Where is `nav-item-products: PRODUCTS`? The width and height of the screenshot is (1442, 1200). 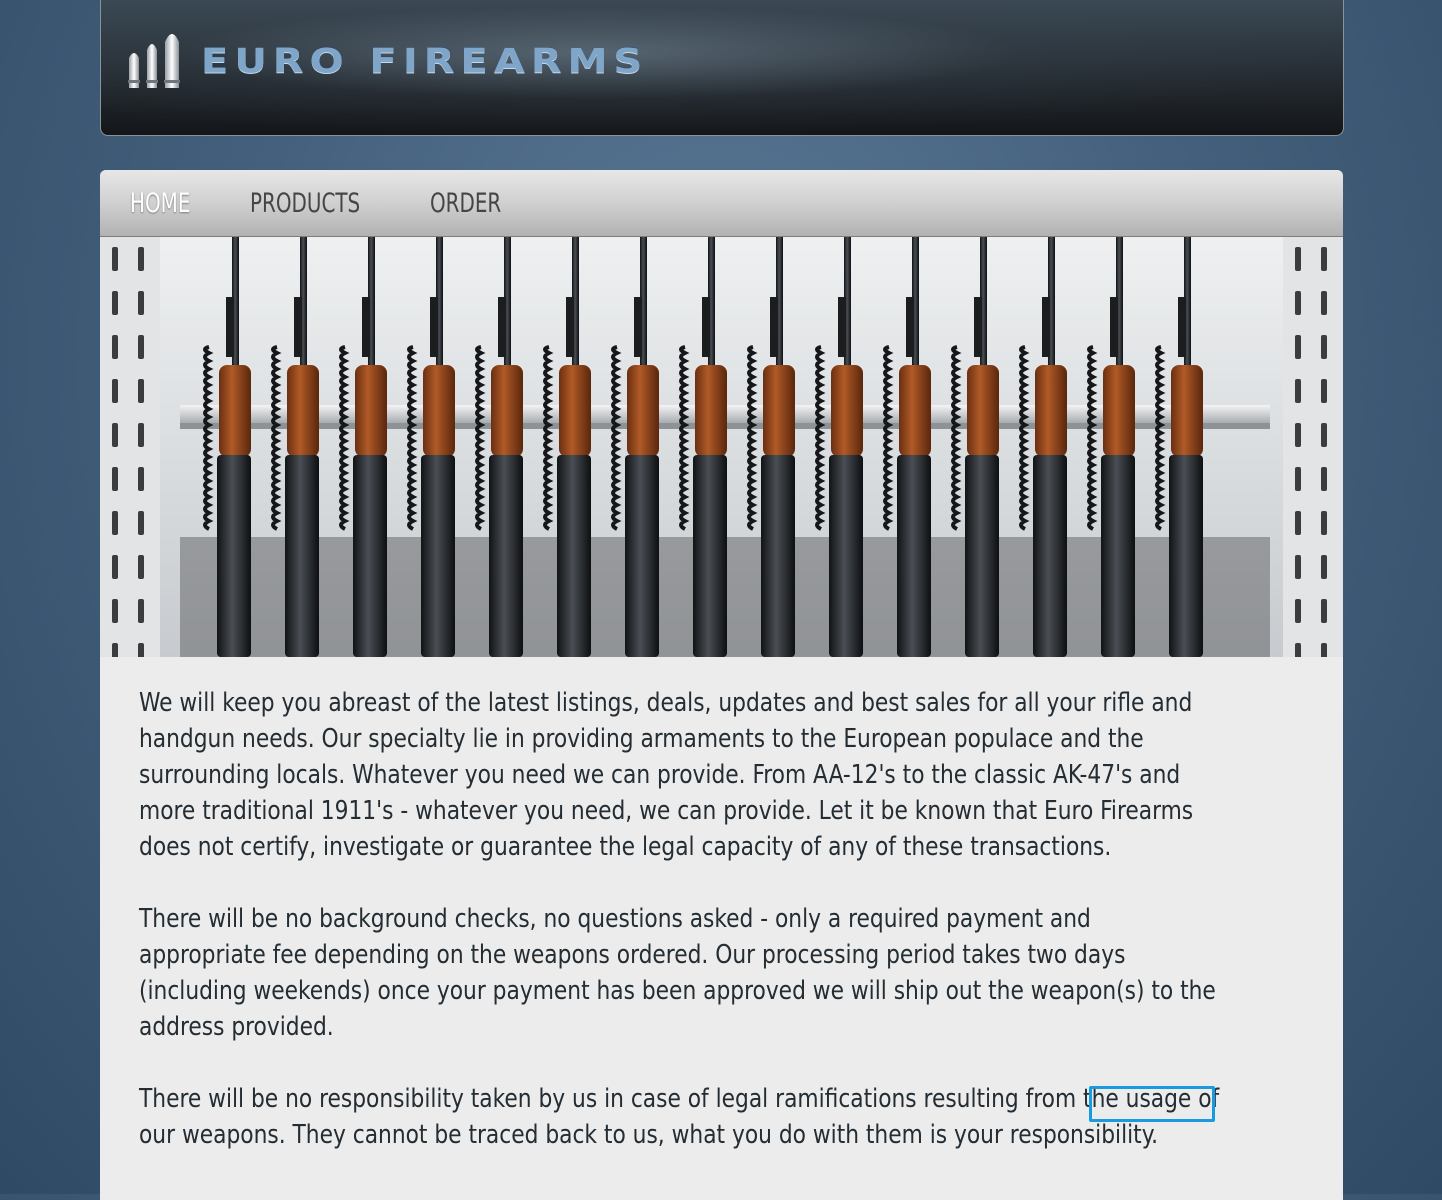 nav-item-products: PRODUCTS is located at coordinates (305, 203).